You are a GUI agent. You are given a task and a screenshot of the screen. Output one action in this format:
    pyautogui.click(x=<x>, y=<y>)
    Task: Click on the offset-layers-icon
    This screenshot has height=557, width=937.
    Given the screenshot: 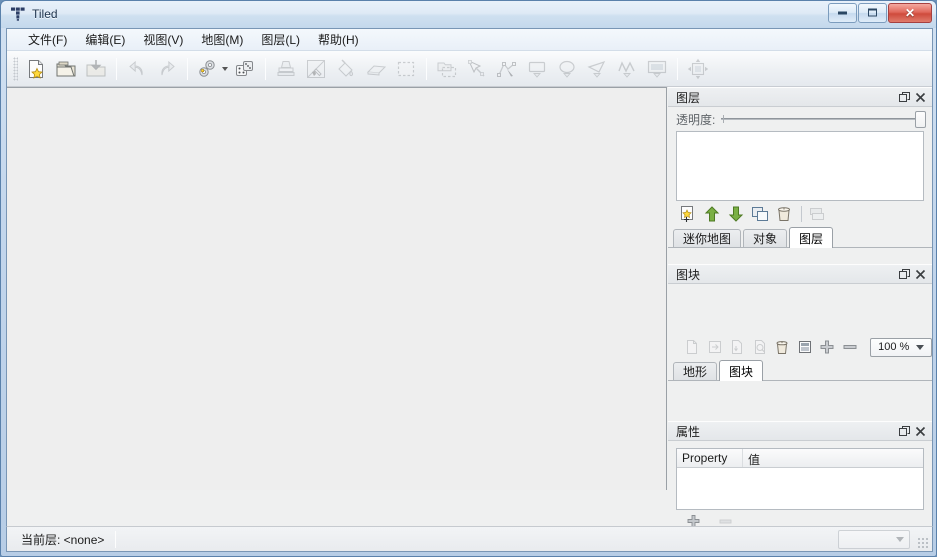 What is the action you would take?
    pyautogui.click(x=698, y=69)
    